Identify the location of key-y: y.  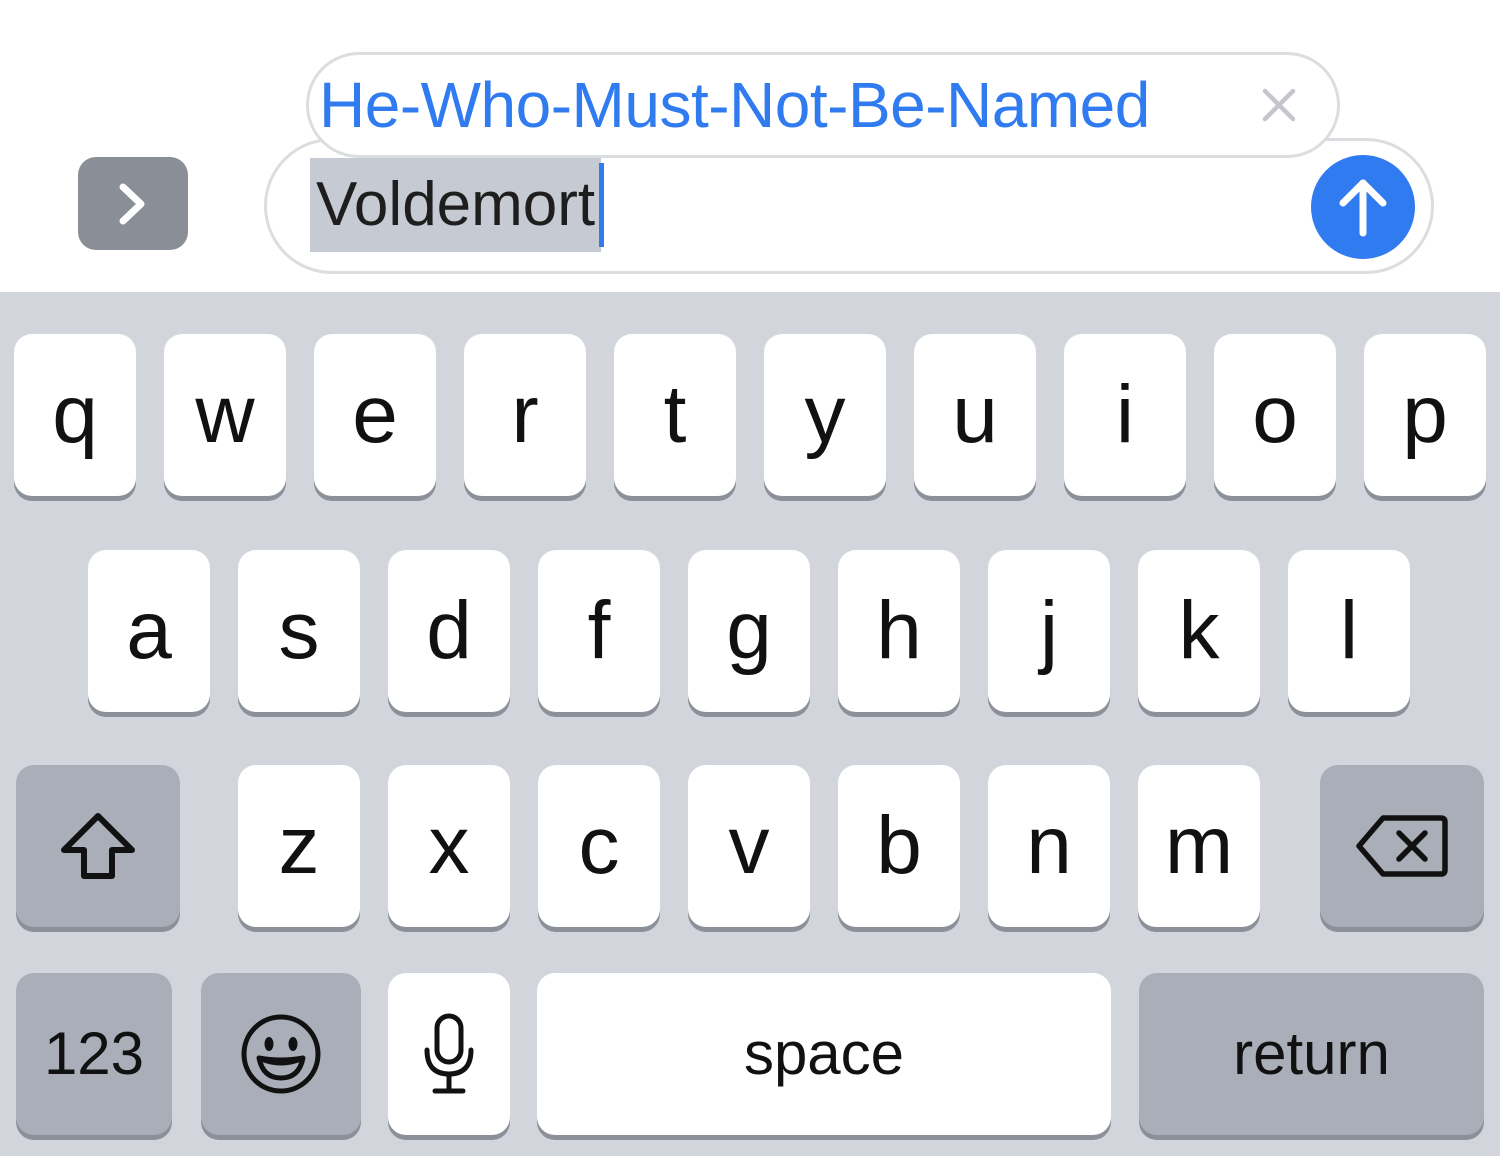
(825, 415).